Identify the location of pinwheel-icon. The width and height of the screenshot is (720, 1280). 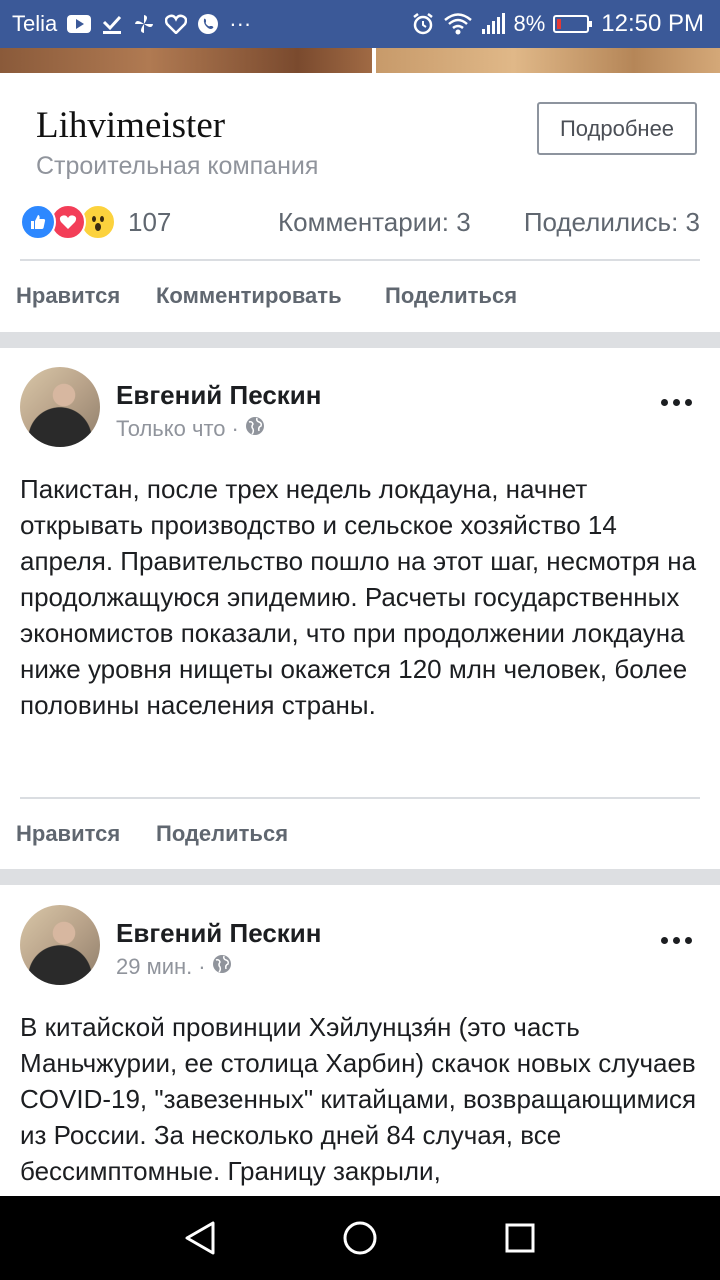
(144, 24).